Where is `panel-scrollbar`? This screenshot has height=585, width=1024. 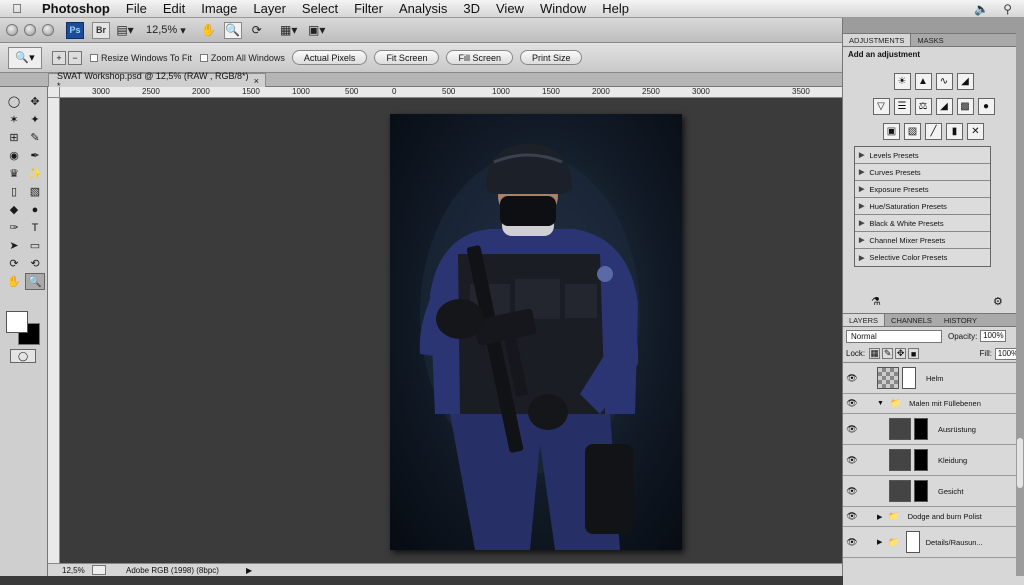 panel-scrollbar is located at coordinates (1020, 297).